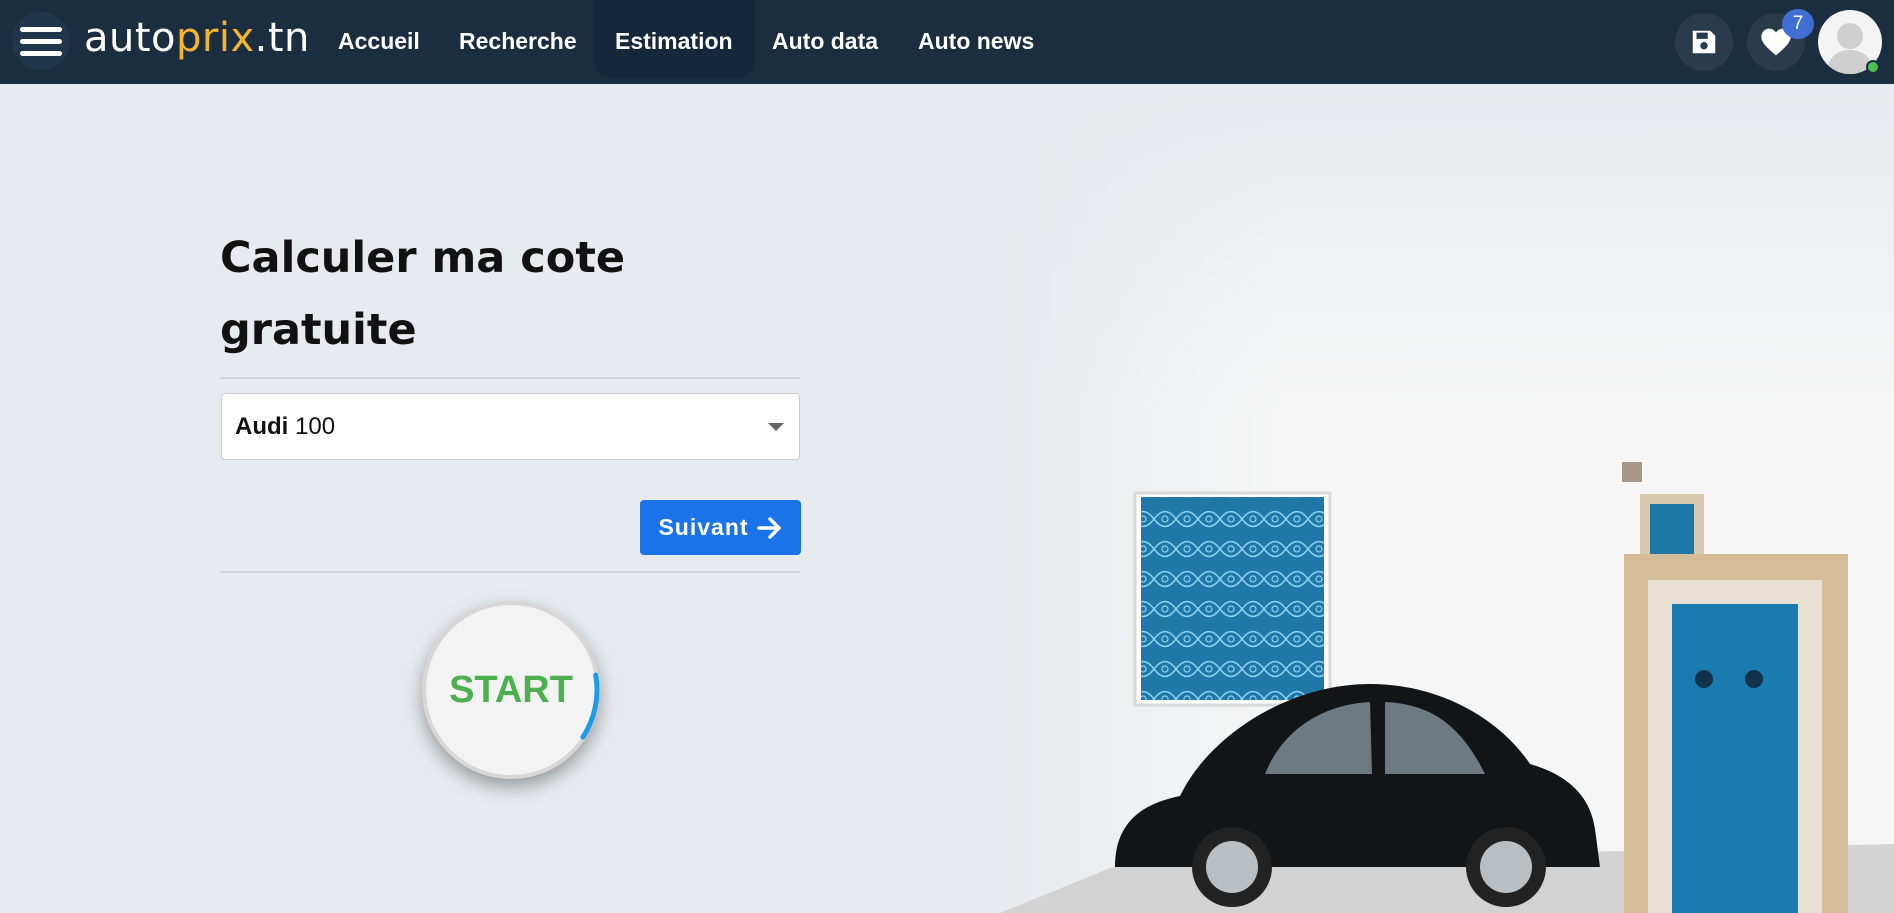  Describe the element at coordinates (282, 38) in the screenshot. I see `logo-tn: .tn` at that location.